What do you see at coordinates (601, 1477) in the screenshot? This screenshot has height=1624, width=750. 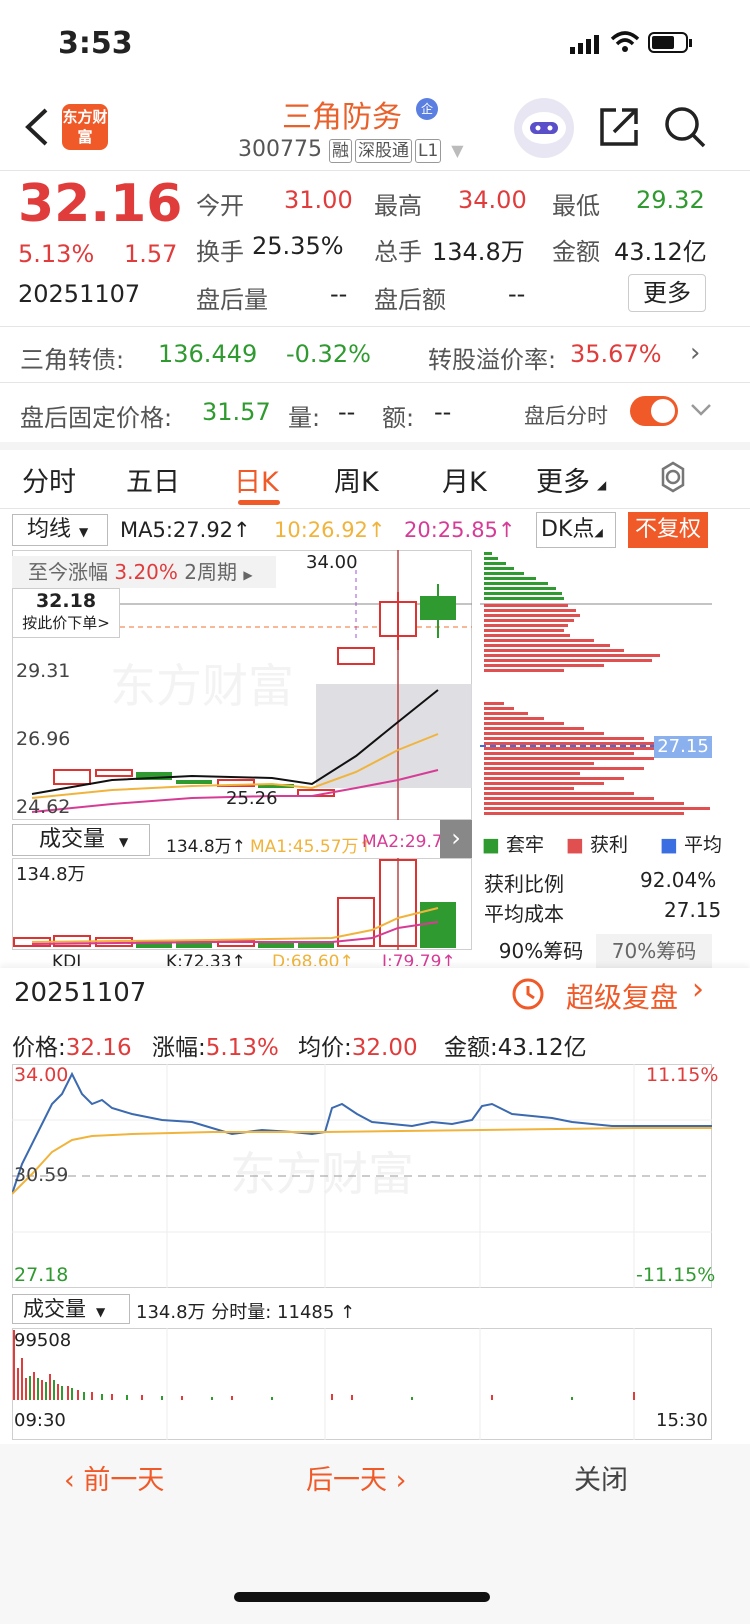 I see `close-button: 关闭` at bounding box center [601, 1477].